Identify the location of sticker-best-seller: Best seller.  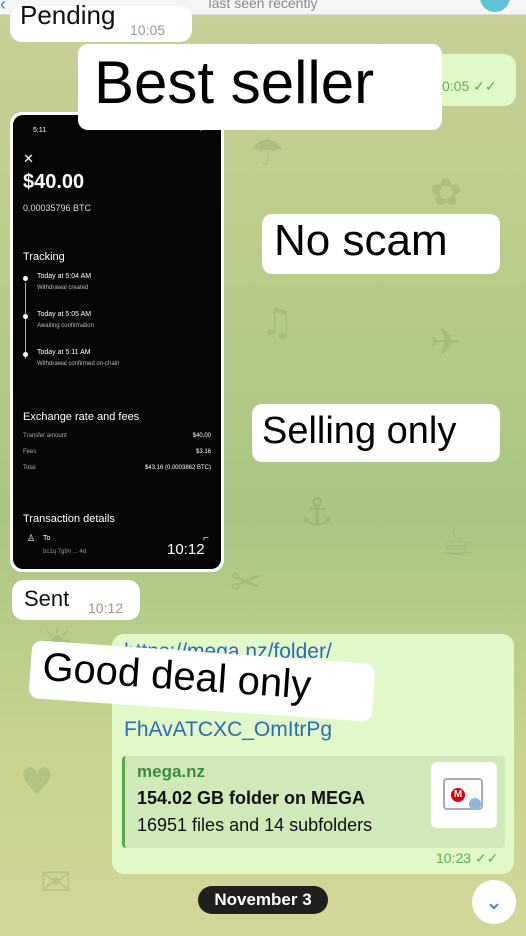
(260, 87).